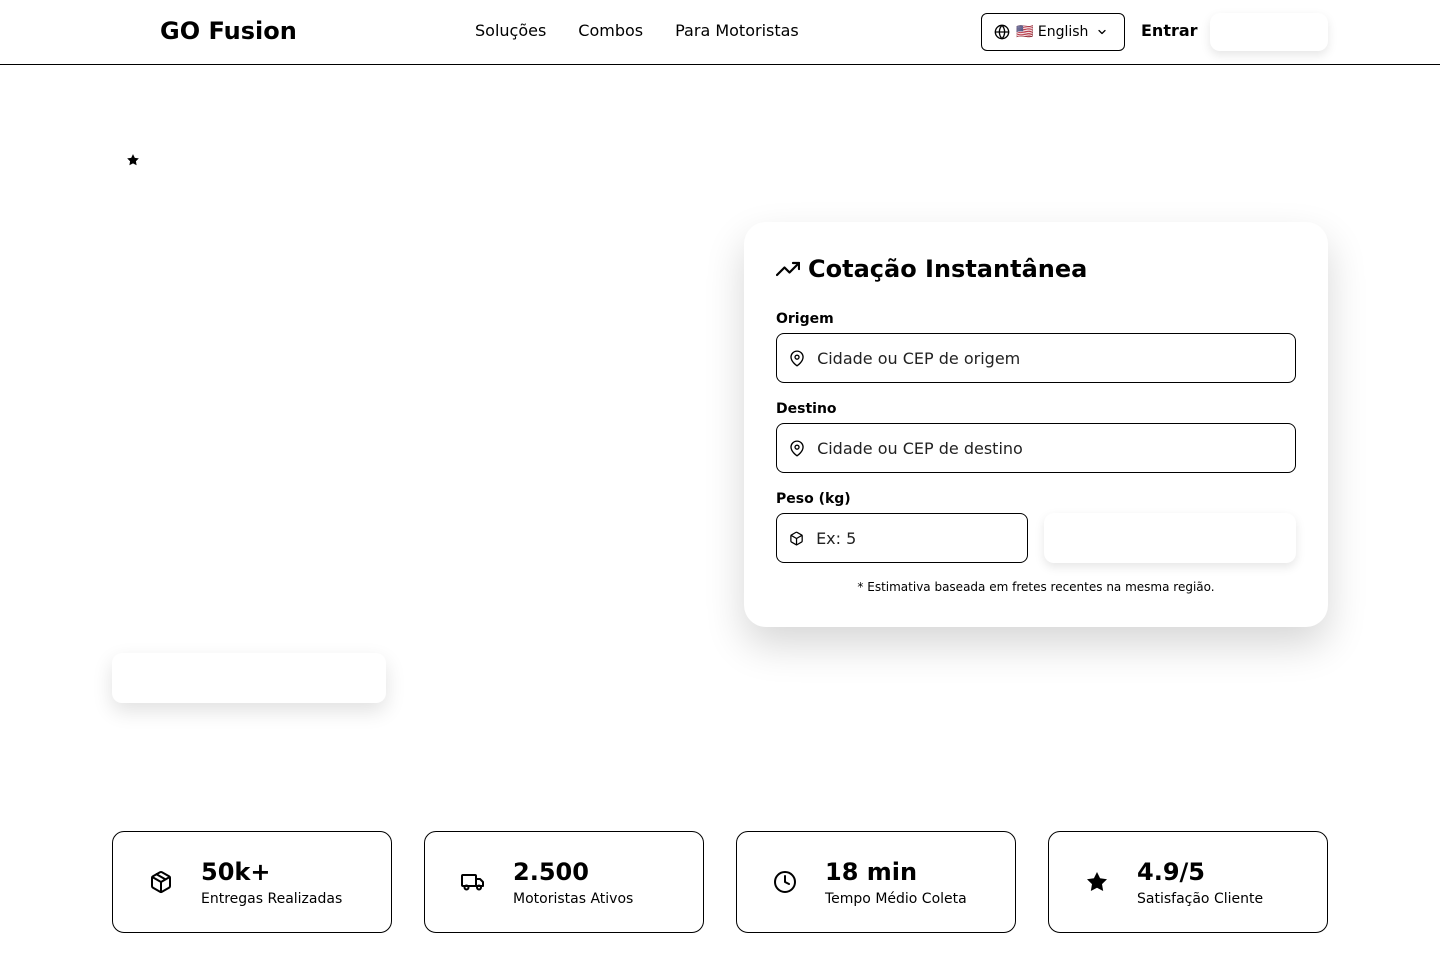  Describe the element at coordinates (805, 319) in the screenshot. I see `origin-label: Origem` at that location.